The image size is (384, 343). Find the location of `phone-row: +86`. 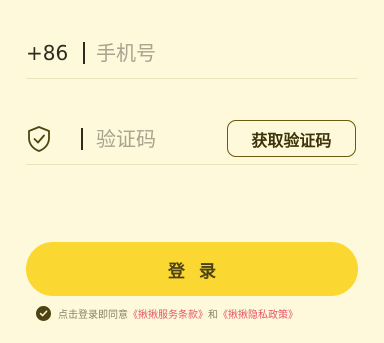

phone-row: +86 is located at coordinates (192, 53).